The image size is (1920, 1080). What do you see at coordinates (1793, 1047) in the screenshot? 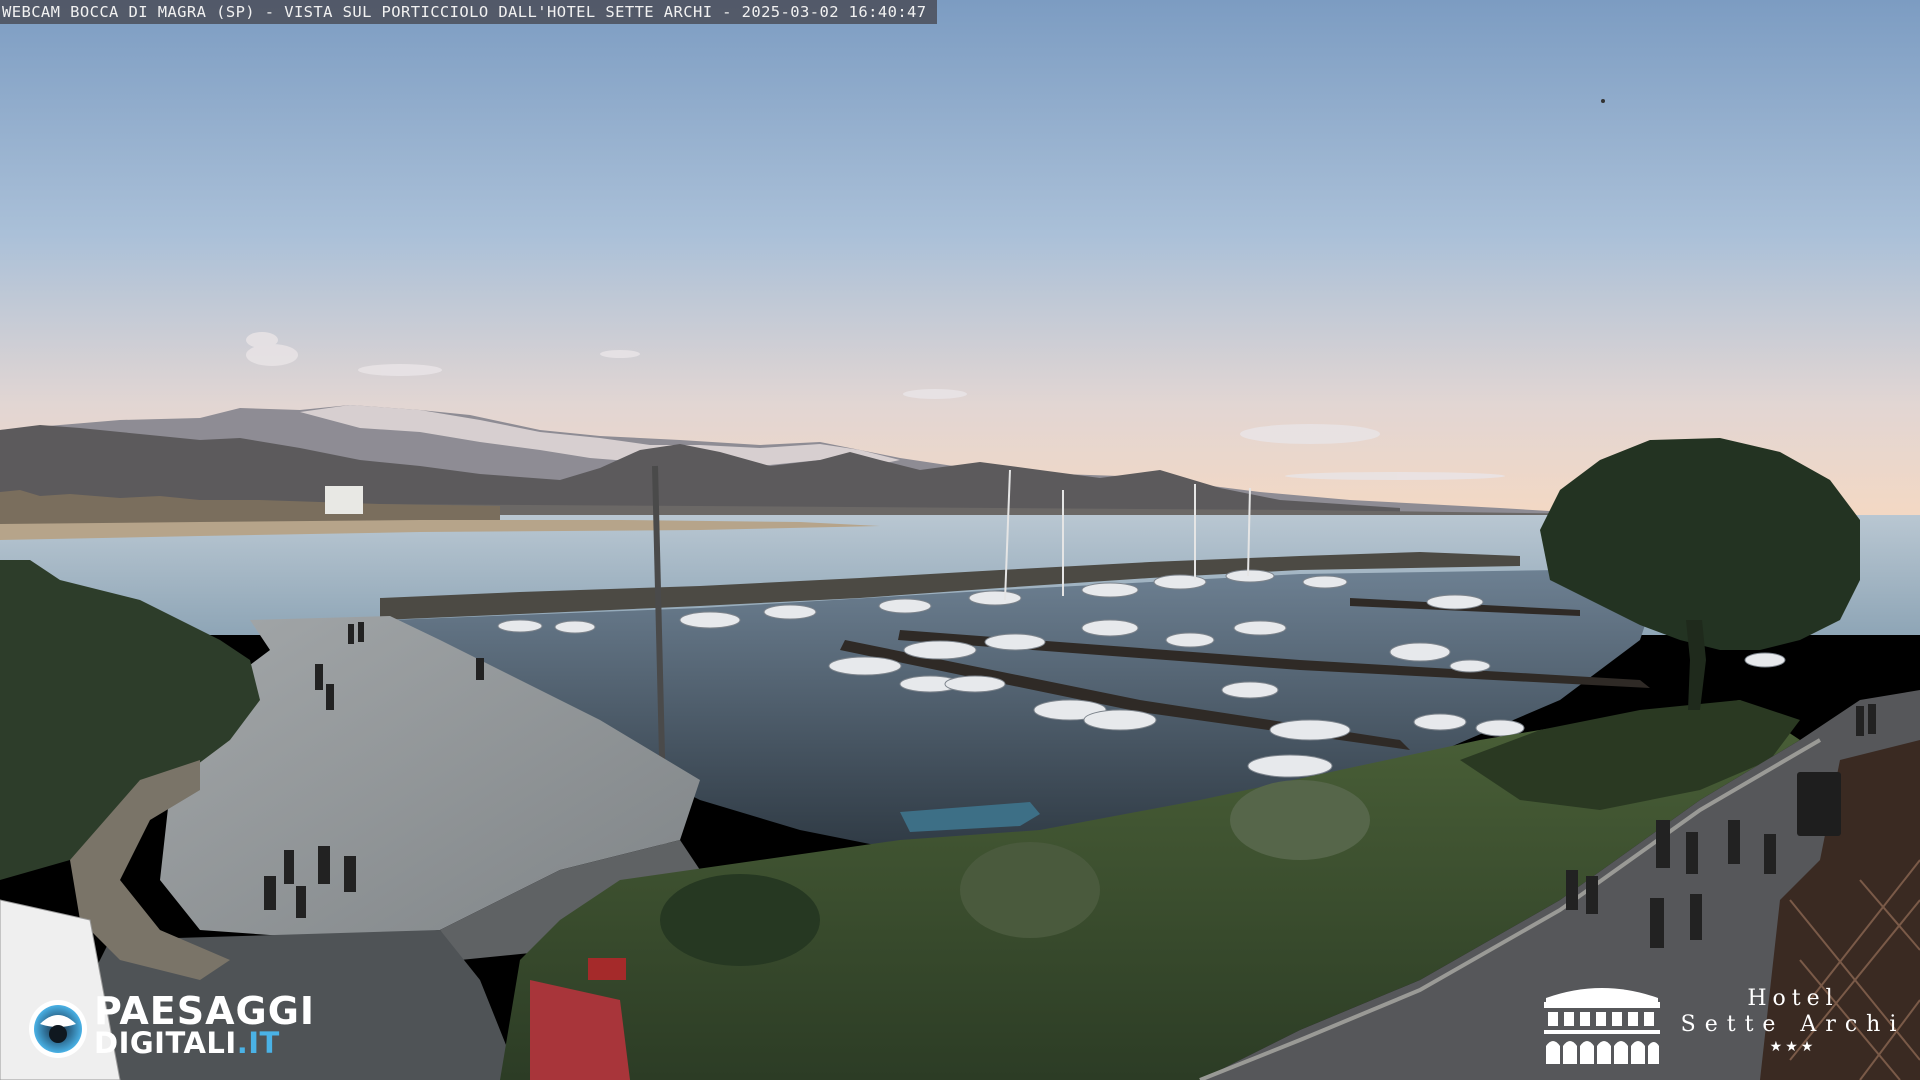
I see `hotel-stars: ★★★` at bounding box center [1793, 1047].